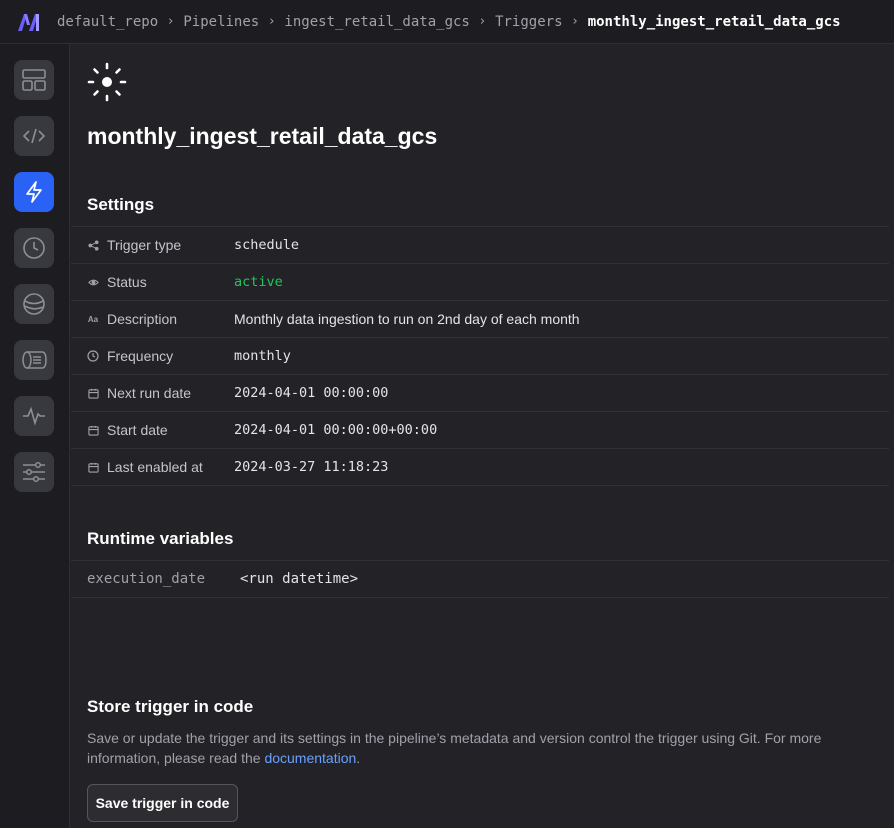 The image size is (894, 828). I want to click on last-enabled-at-label: Last enabled at, so click(155, 467).